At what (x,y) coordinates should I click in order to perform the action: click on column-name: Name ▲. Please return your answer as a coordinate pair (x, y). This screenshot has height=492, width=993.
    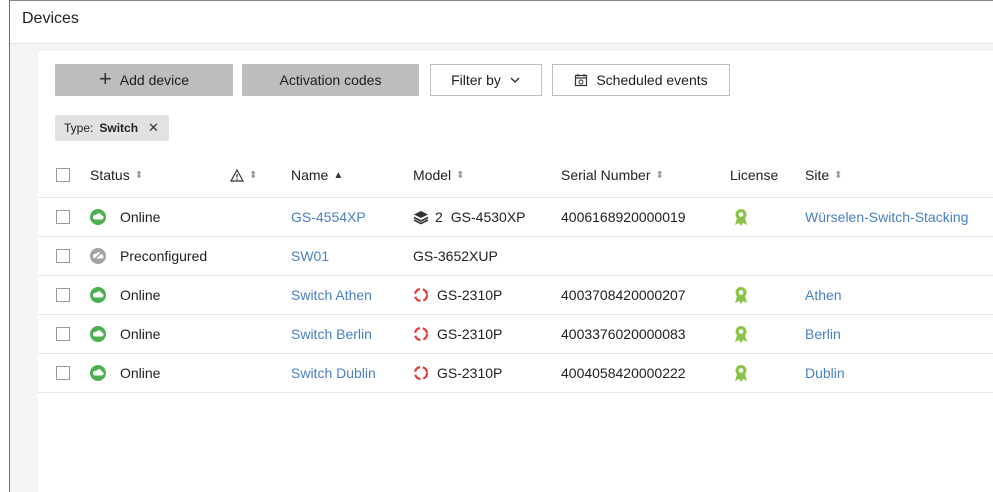
    Looking at the image, I should click on (317, 175).